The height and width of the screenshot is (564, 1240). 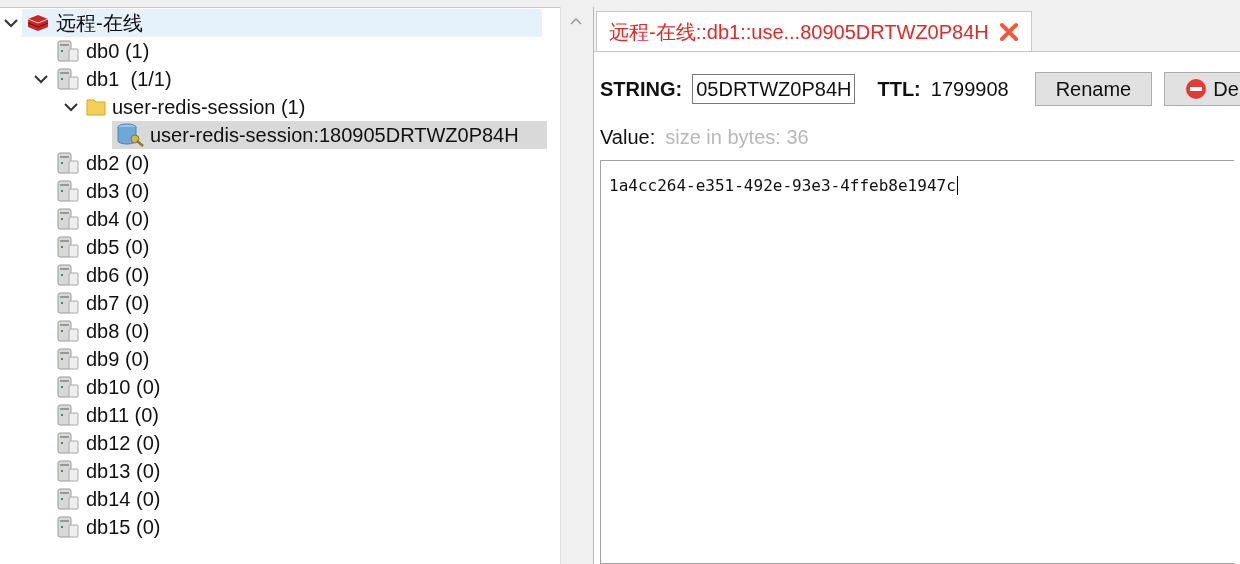 What do you see at coordinates (123, 443) in the screenshot?
I see `tree-item-label: db12 (0)` at bounding box center [123, 443].